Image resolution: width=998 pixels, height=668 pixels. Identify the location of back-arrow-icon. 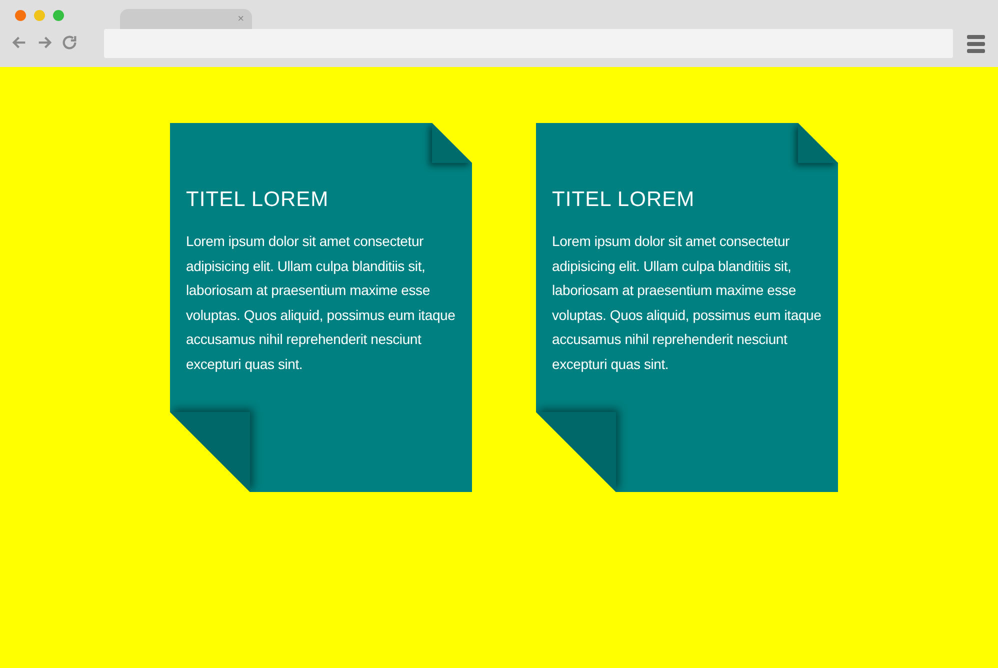
(19, 42).